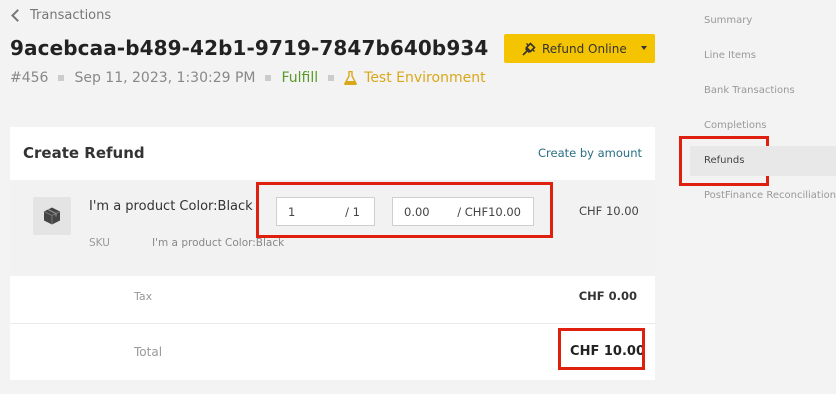 This screenshot has width=836, height=394. What do you see at coordinates (730, 55) in the screenshot?
I see `sidebar-item-line-items: Line Items` at bounding box center [730, 55].